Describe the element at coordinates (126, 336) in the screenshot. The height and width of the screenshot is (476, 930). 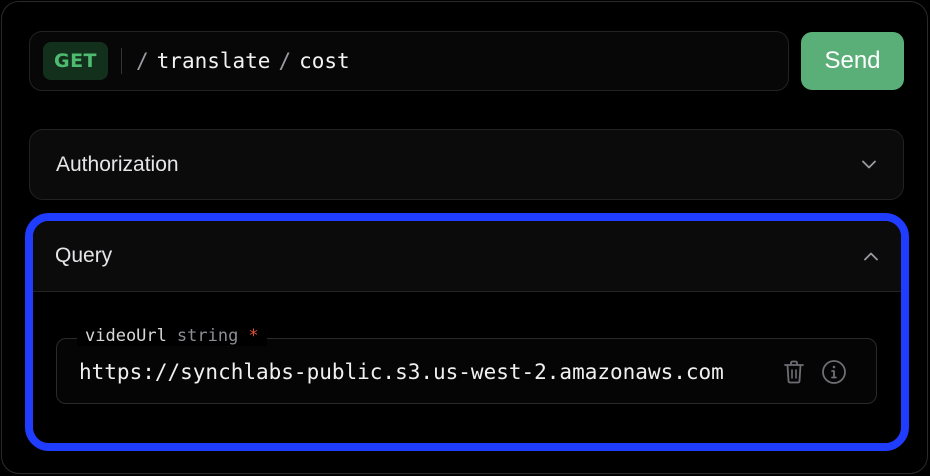
I see `param-name: videoUrl` at that location.